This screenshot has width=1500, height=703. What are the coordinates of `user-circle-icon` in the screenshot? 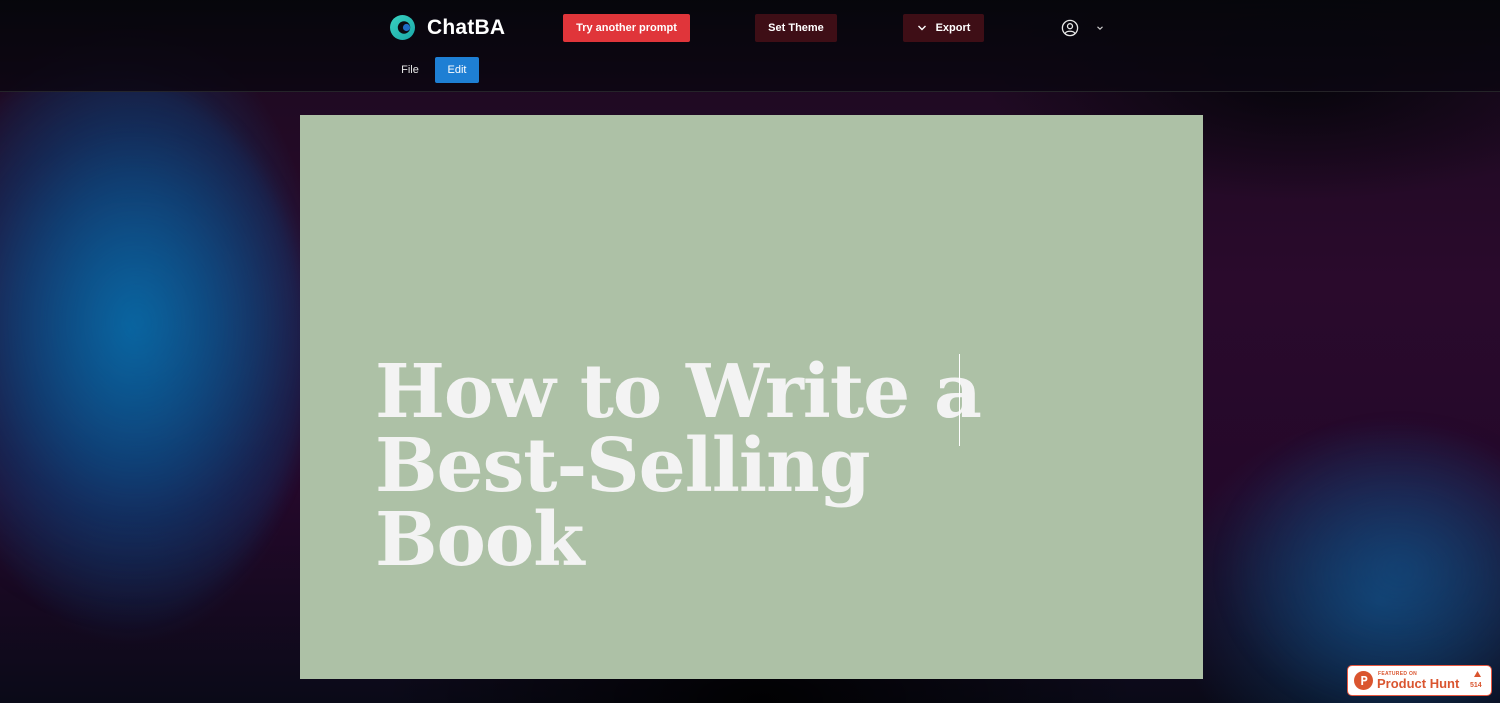 It's located at (1070, 28).